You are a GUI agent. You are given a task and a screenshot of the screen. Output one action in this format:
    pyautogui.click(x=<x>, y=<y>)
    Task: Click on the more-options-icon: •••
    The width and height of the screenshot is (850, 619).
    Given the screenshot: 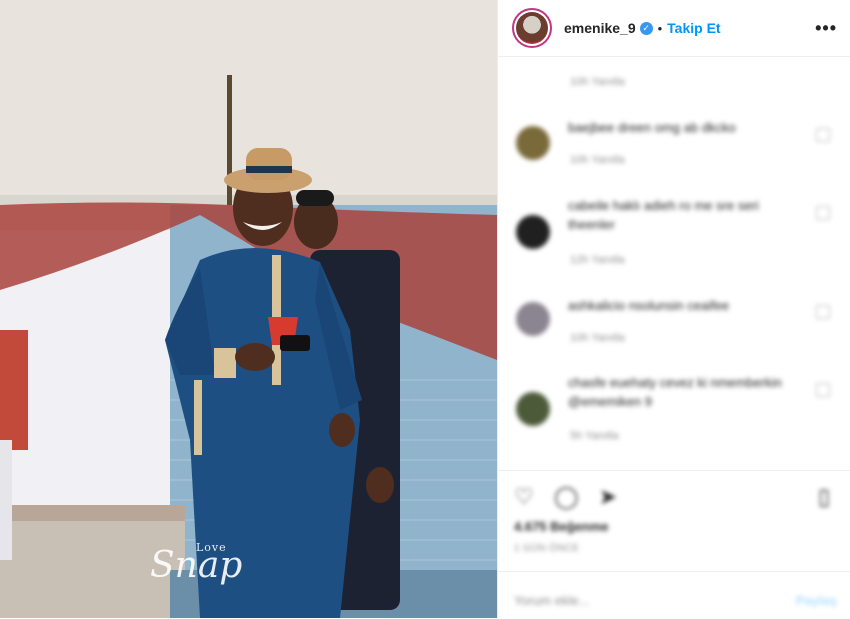 What is the action you would take?
    pyautogui.click(x=826, y=28)
    